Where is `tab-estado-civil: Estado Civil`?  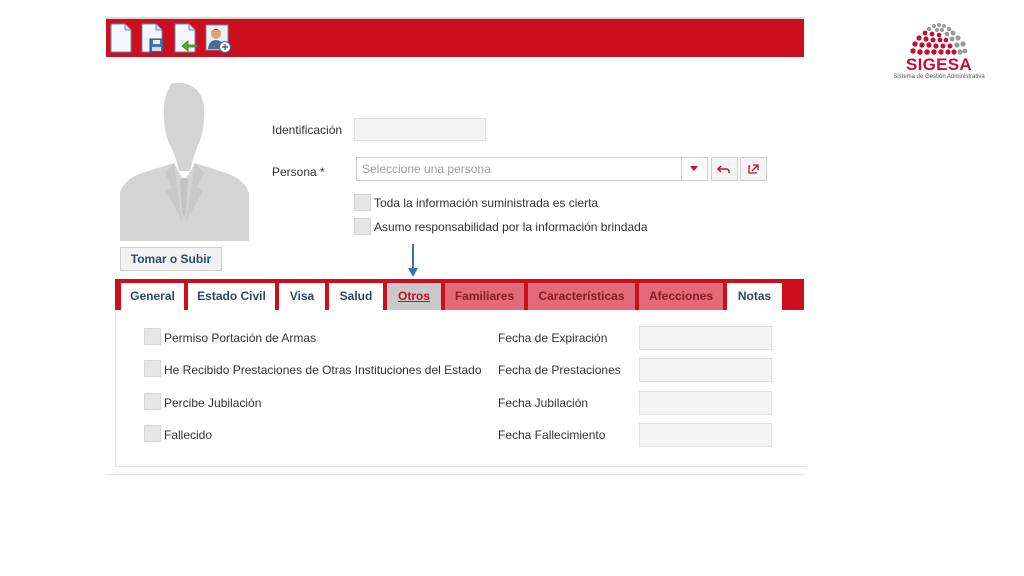 tab-estado-civil: Estado Civil is located at coordinates (231, 296).